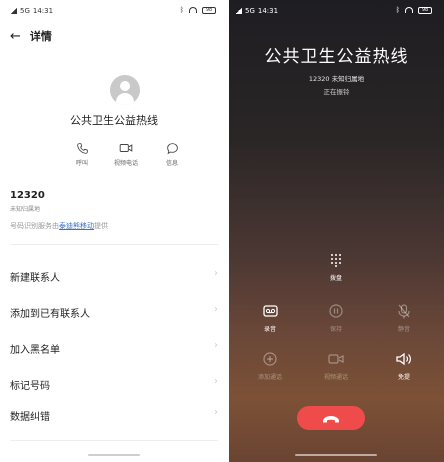  What do you see at coordinates (403, 329) in the screenshot?
I see `mute-label: 静音` at bounding box center [403, 329].